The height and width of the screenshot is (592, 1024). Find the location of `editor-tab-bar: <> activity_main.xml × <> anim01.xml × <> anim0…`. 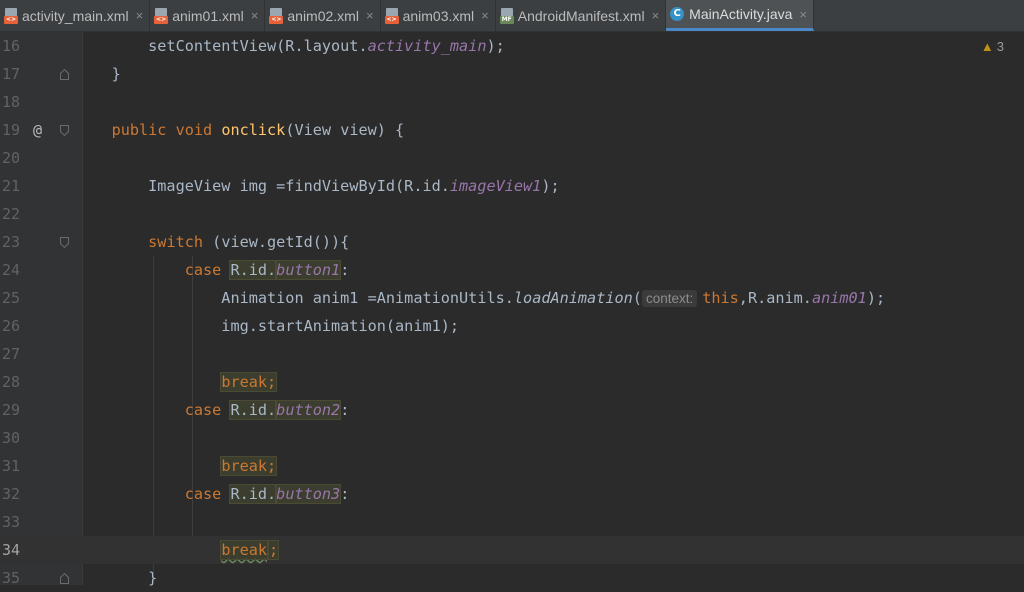

editor-tab-bar: <> activity_main.xml × <> anim01.xml × <> anim0… is located at coordinates (512, 16).